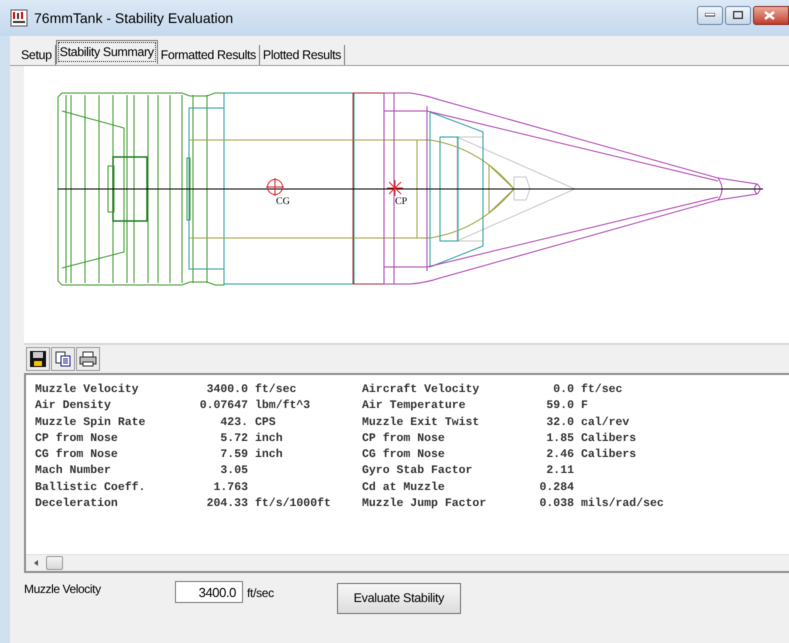 The width and height of the screenshot is (789, 643). Describe the element at coordinates (260, 593) in the screenshot. I see `unit-label: ft/sec` at that location.